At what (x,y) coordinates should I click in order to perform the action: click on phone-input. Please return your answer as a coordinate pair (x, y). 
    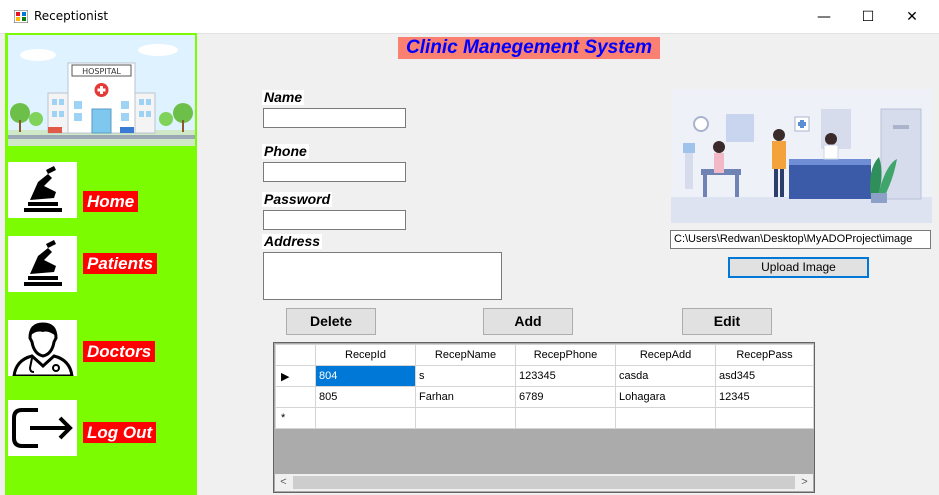
    Looking at the image, I should click on (334, 172).